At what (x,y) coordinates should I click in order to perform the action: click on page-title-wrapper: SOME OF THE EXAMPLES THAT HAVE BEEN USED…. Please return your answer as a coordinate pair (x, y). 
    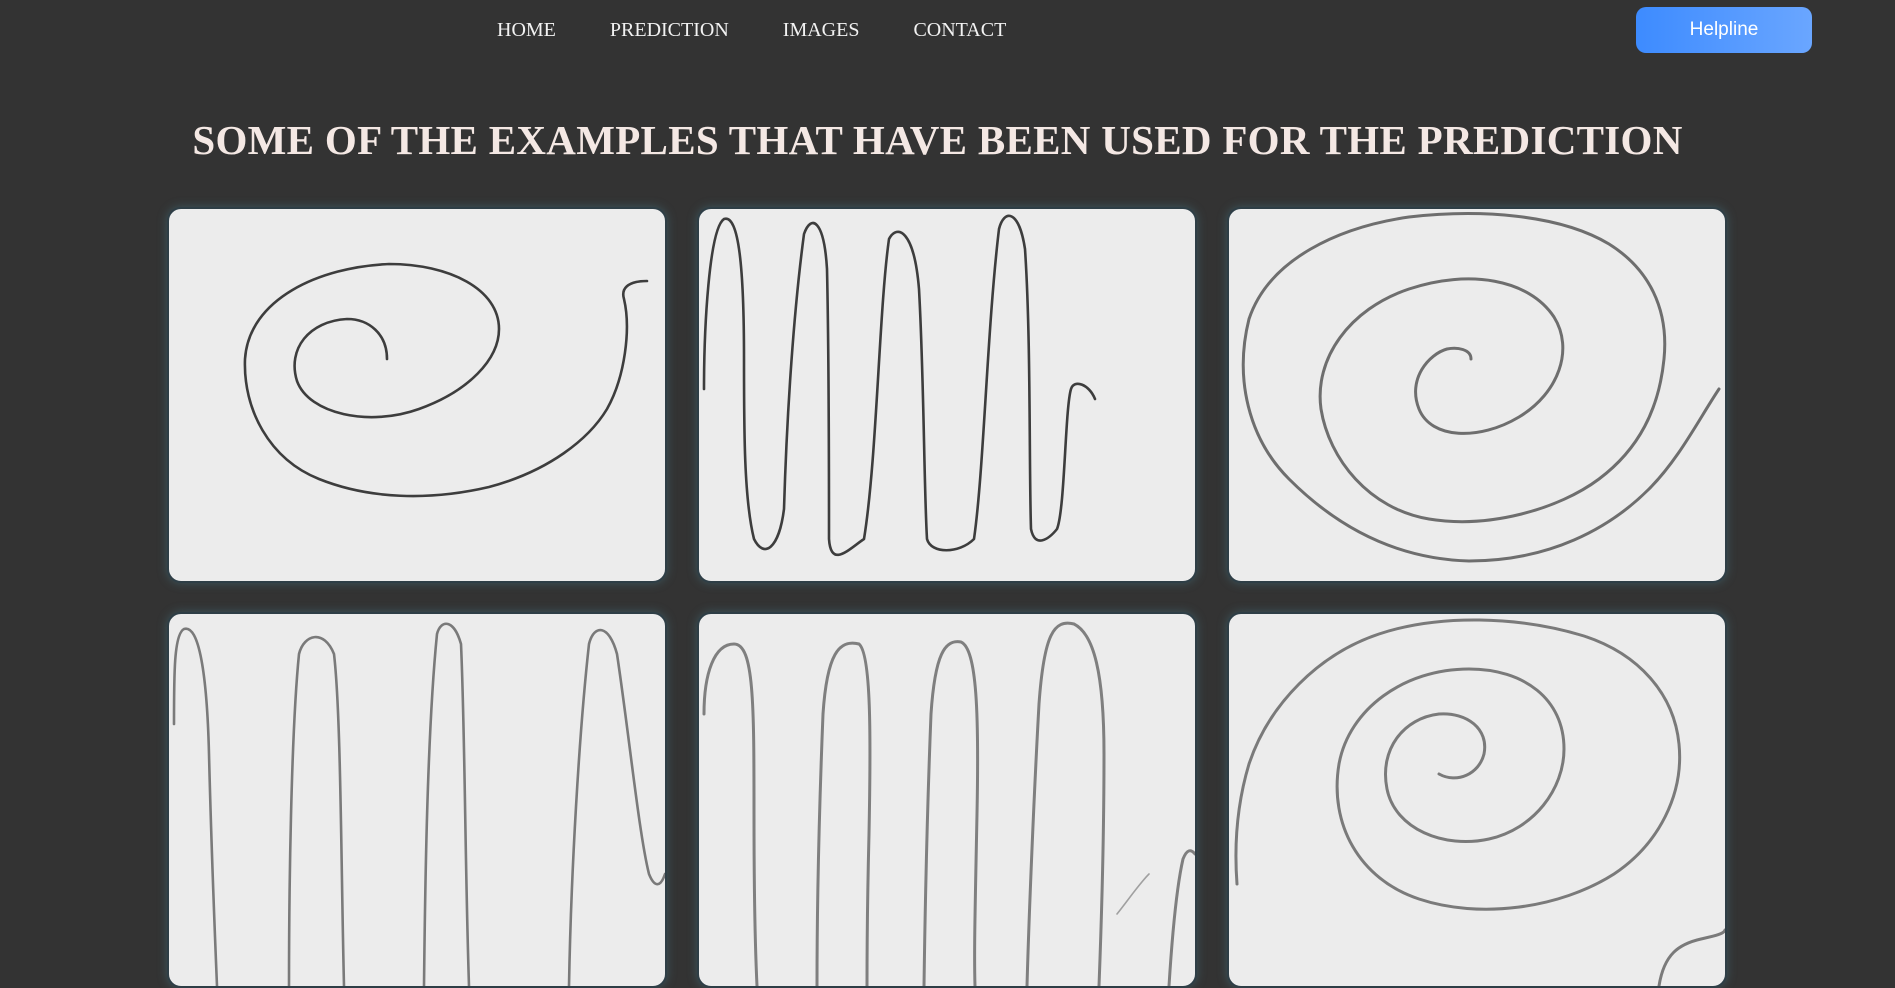
    Looking at the image, I should click on (947, 140).